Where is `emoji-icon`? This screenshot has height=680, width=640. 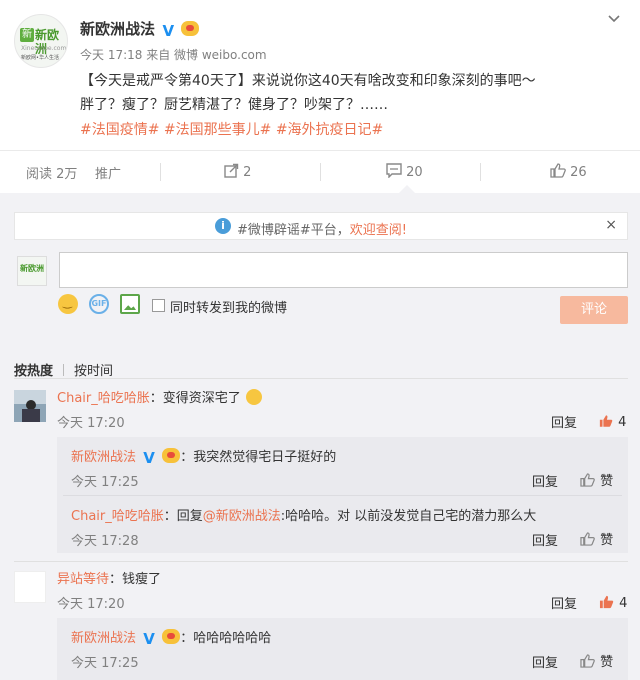 emoji-icon is located at coordinates (68, 304).